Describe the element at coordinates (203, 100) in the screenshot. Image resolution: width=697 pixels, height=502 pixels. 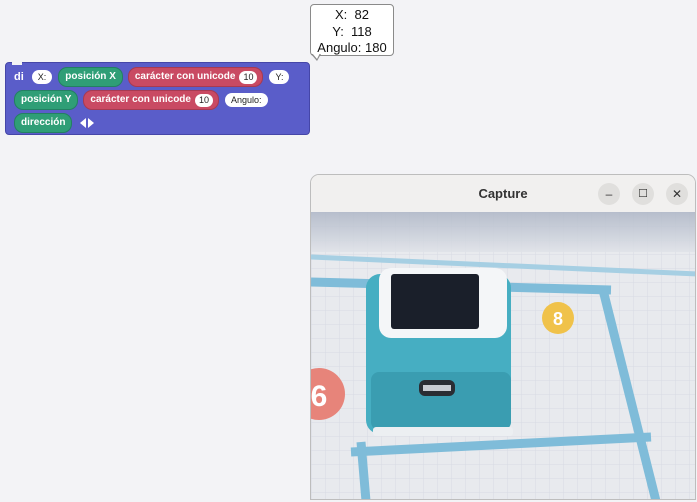
I see `unicode-value-2: 10` at that location.